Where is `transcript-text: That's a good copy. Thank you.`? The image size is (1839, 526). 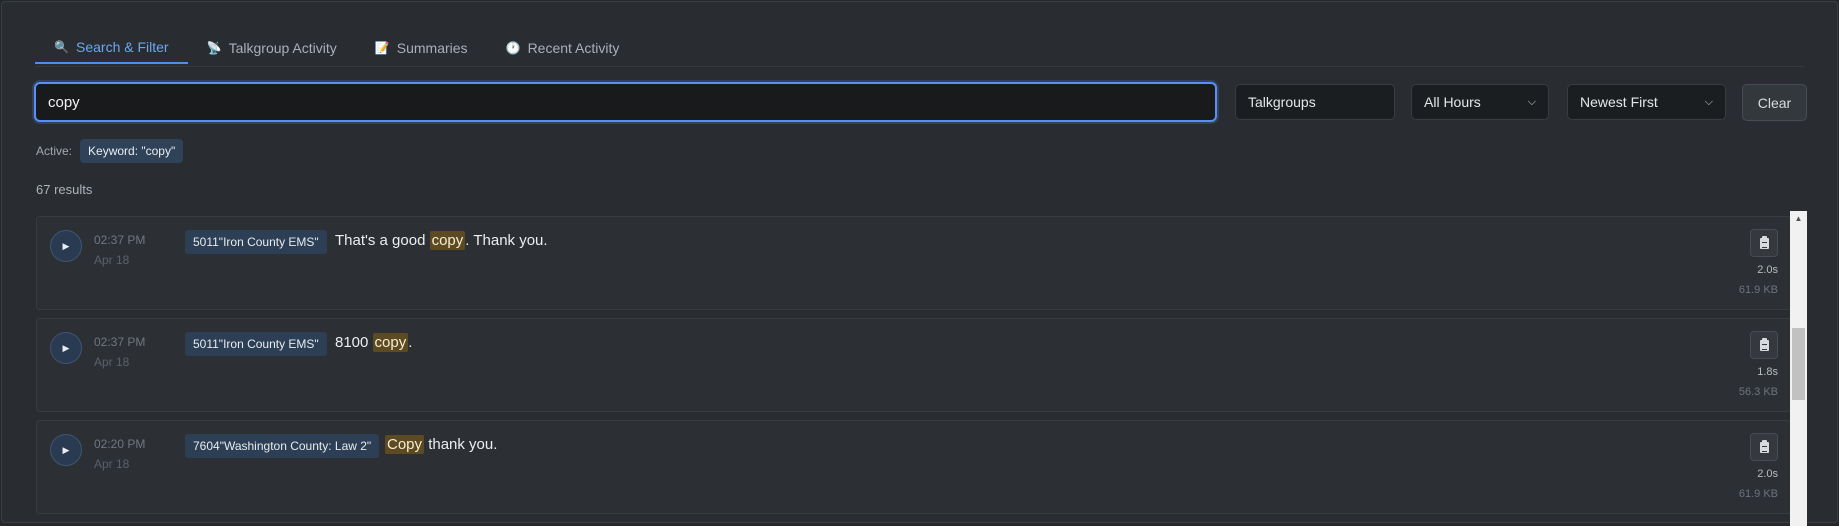
transcript-text: That's a good copy. Thank you. is located at coordinates (441, 240).